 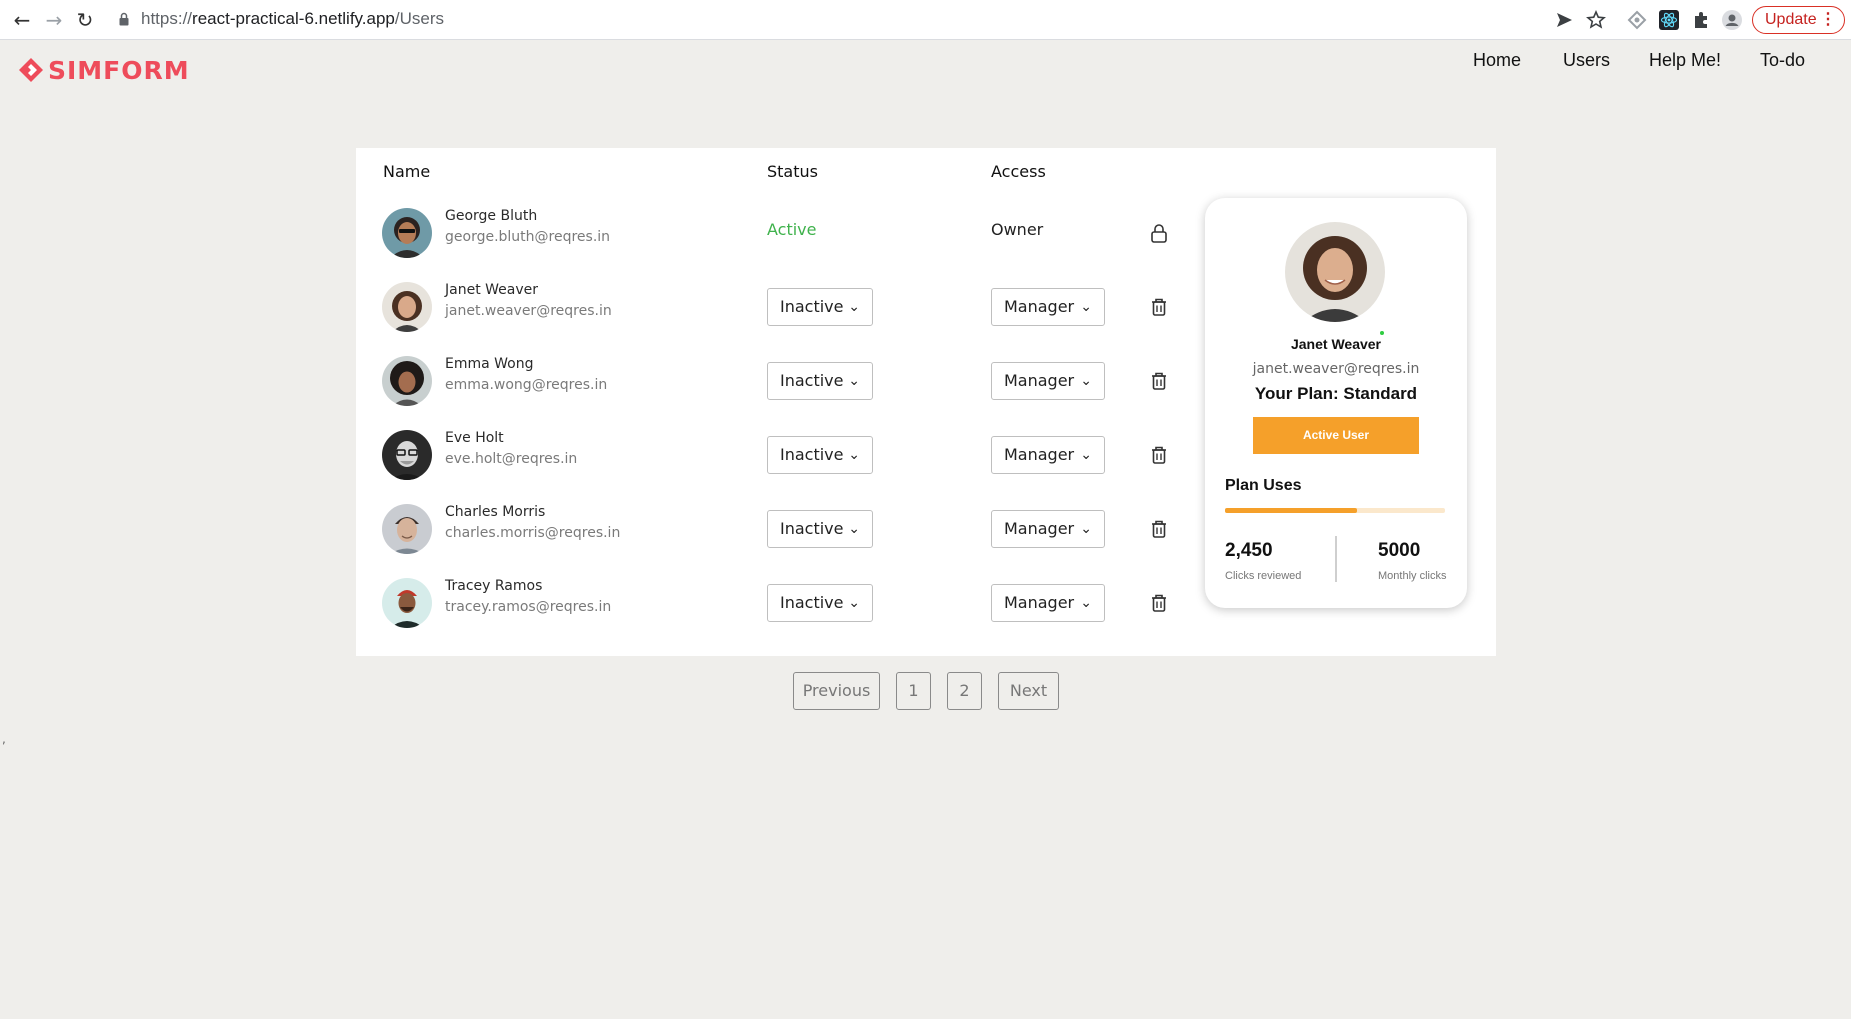 What do you see at coordinates (104, 70) in the screenshot?
I see `simform-logo: SIMFORM` at bounding box center [104, 70].